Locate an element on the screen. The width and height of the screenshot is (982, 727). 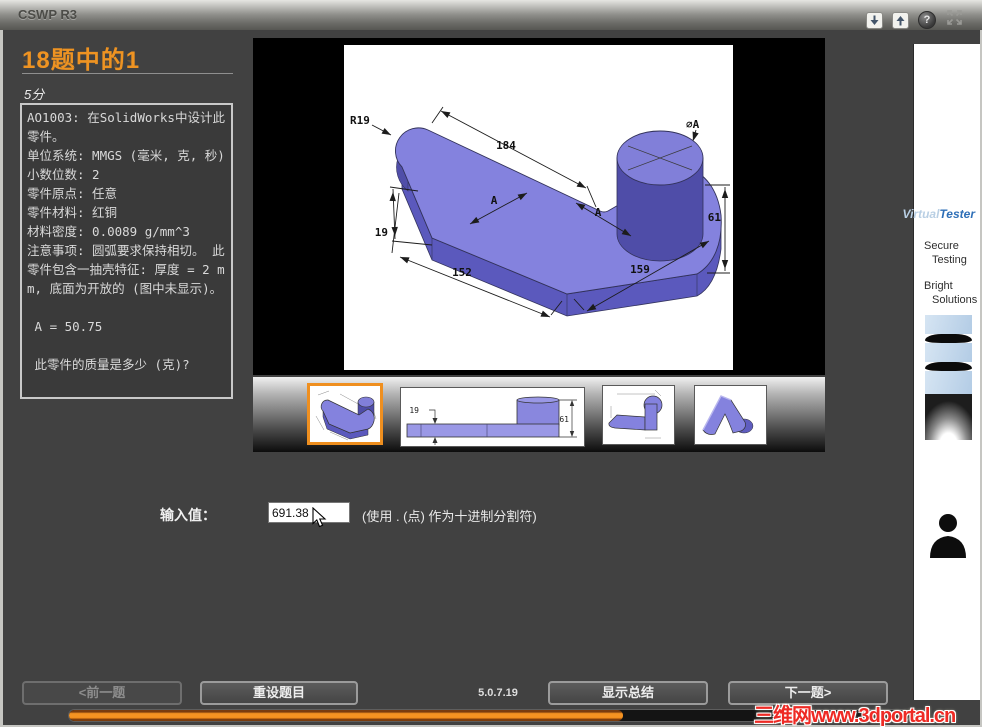
eye-photo-art is located at coordinates (948, 377).